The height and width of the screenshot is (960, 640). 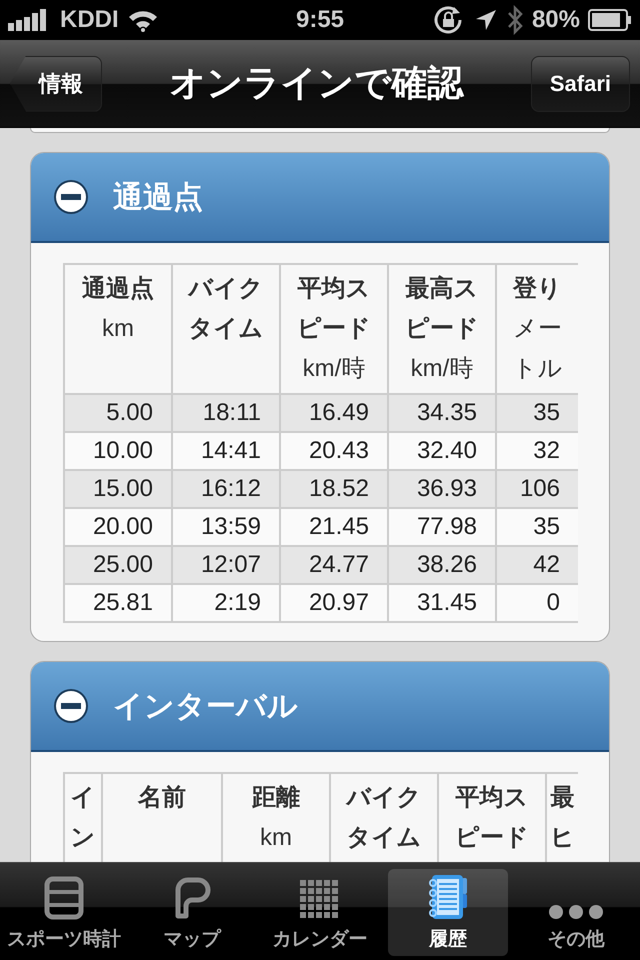 I want to click on tab-item: スポーツ時計, so click(x=64, y=912).